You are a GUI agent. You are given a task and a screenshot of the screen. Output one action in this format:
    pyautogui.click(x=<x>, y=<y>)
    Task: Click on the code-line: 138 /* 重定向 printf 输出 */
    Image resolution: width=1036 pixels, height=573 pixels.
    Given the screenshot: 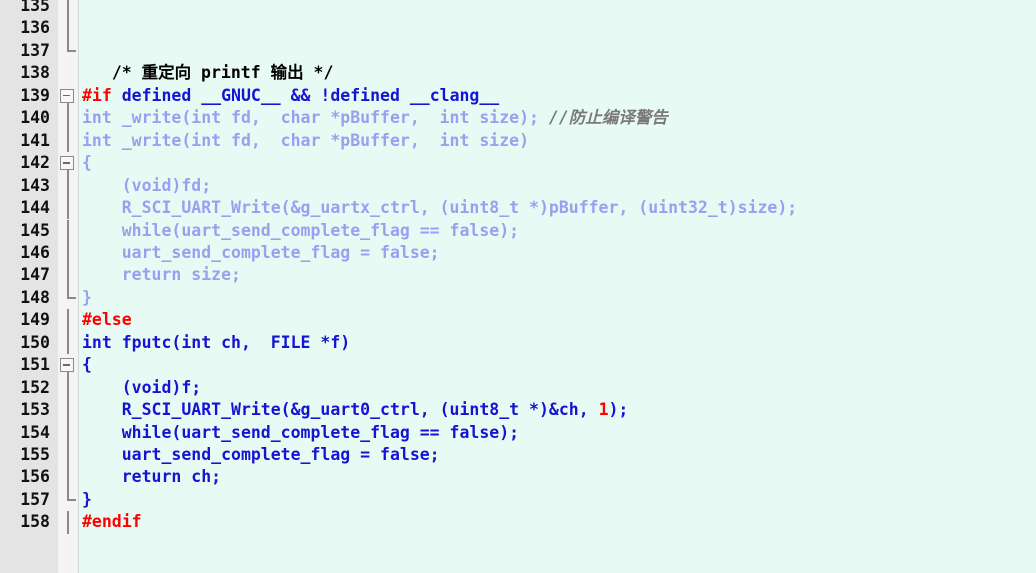 What is the action you would take?
    pyautogui.click(x=518, y=73)
    